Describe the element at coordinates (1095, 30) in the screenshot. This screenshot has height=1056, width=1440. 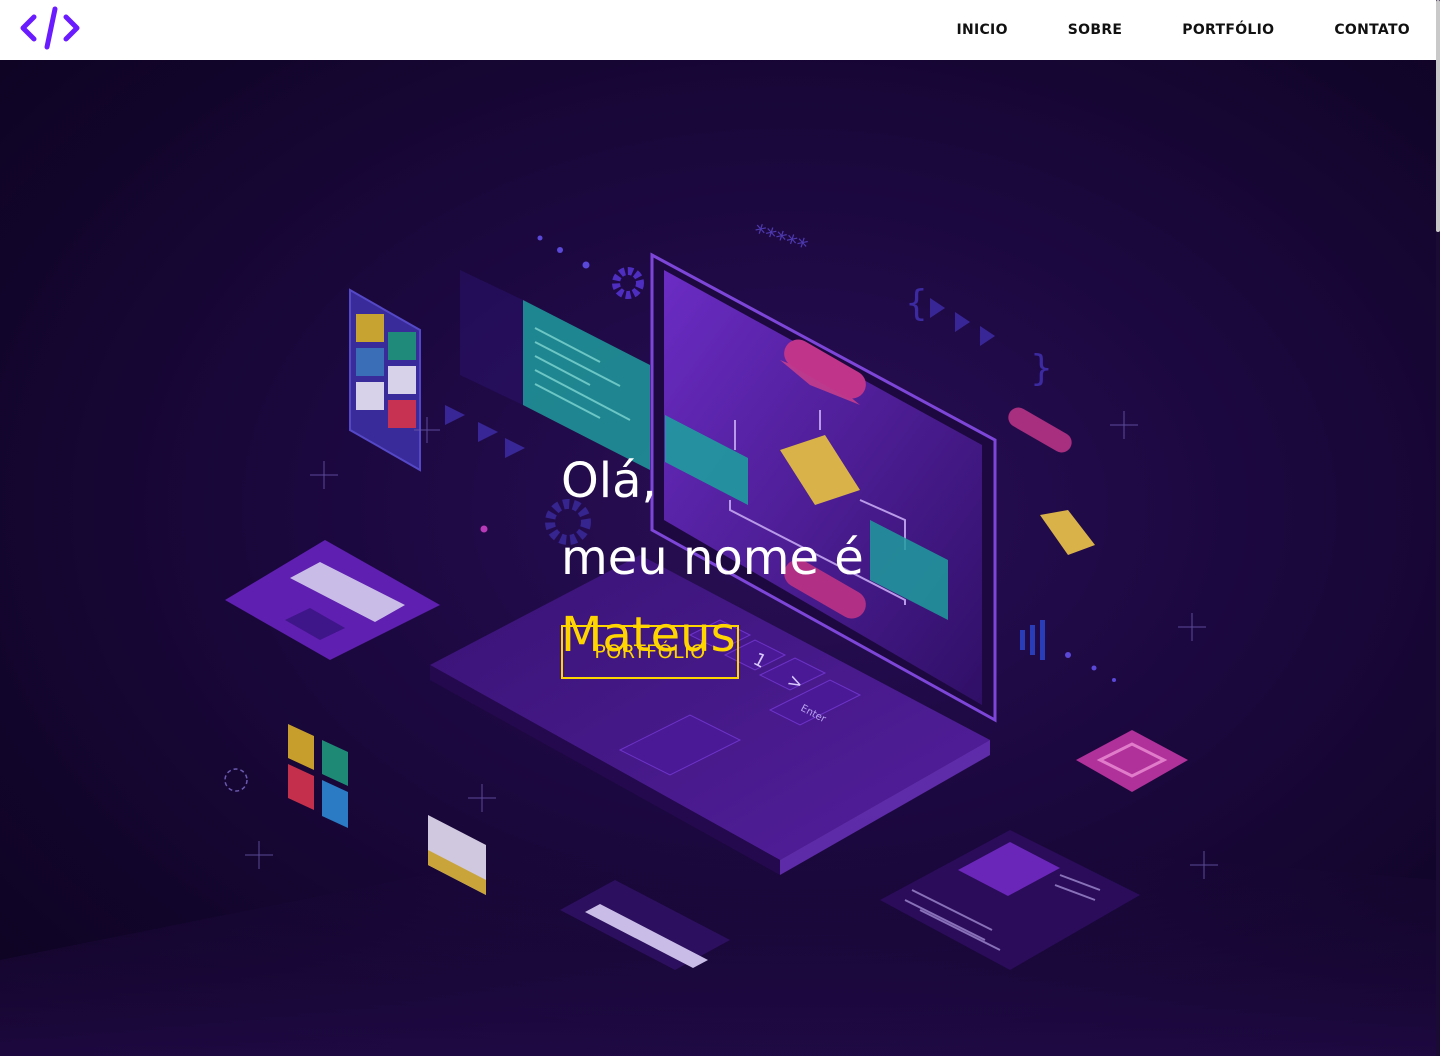
I see `nav-sobre: SOBRE` at that location.